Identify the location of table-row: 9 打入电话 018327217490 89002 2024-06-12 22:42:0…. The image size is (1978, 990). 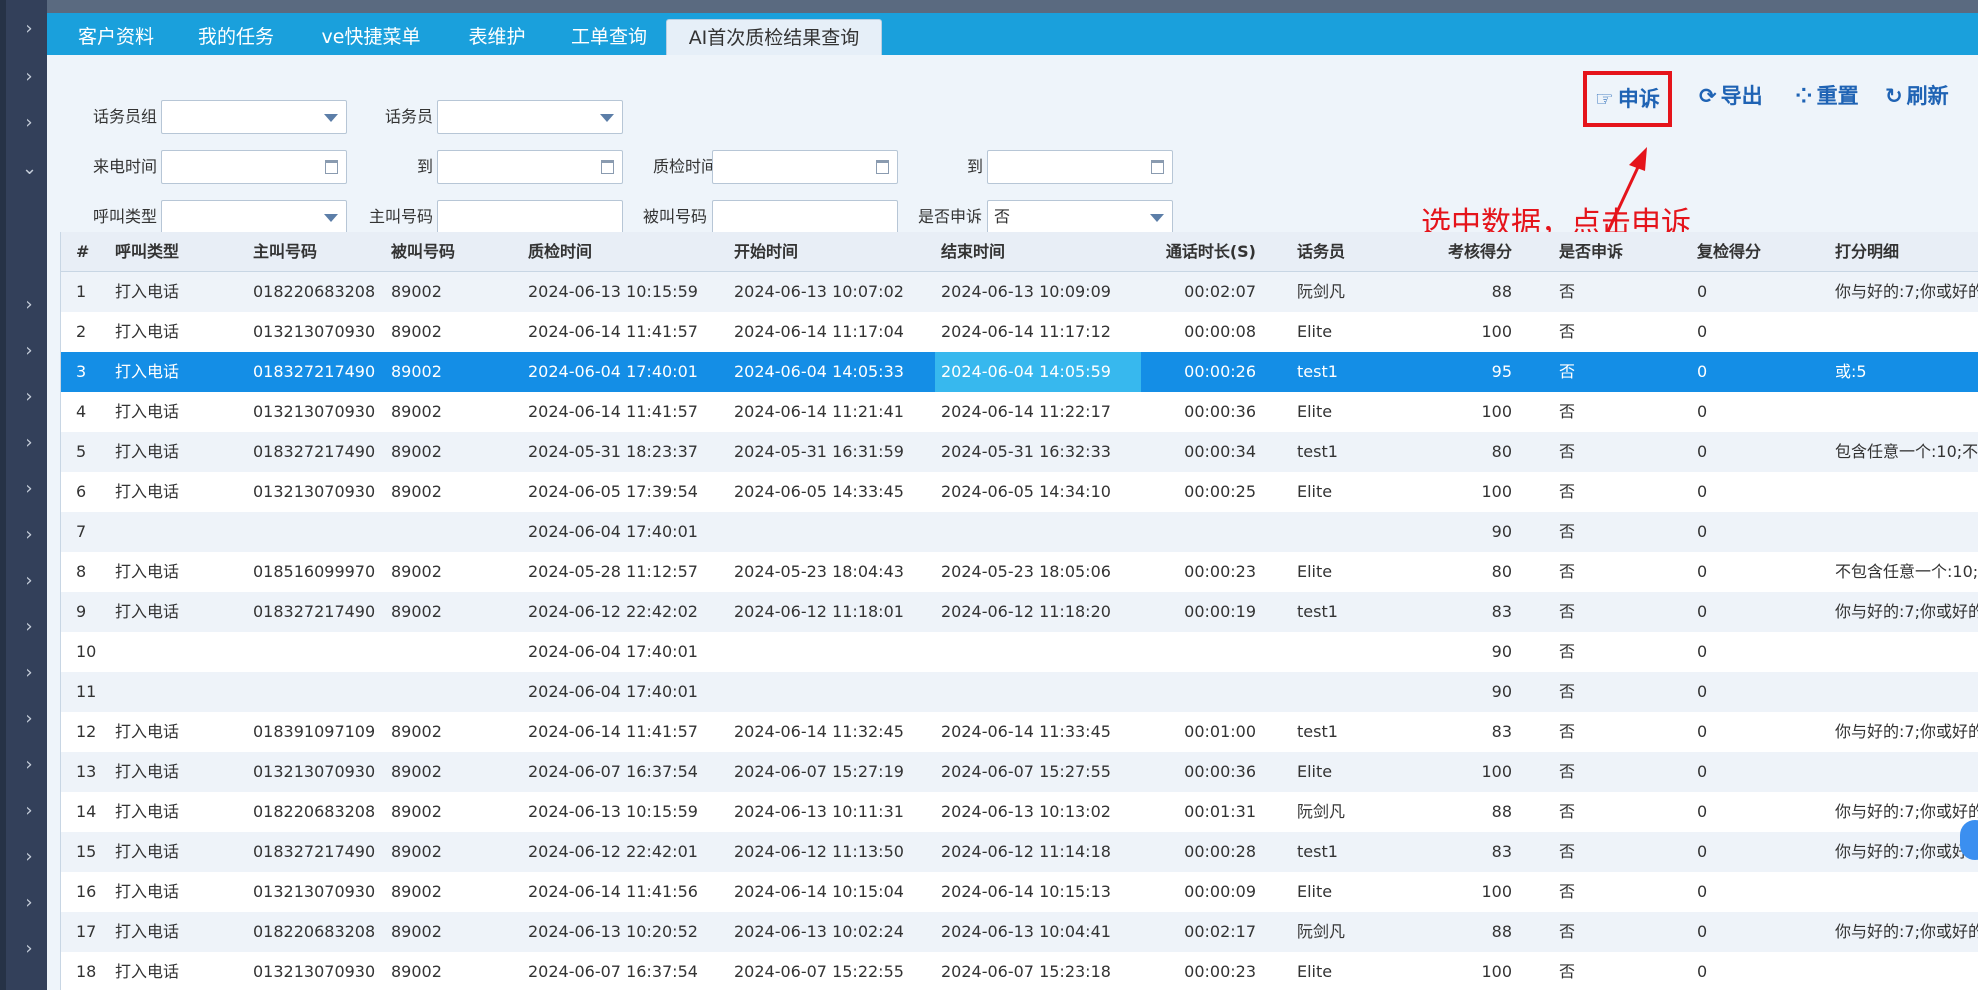
(1019, 612).